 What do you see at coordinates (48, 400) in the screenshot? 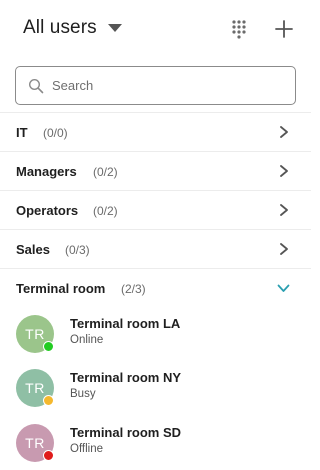
I see `status-busy-icon` at bounding box center [48, 400].